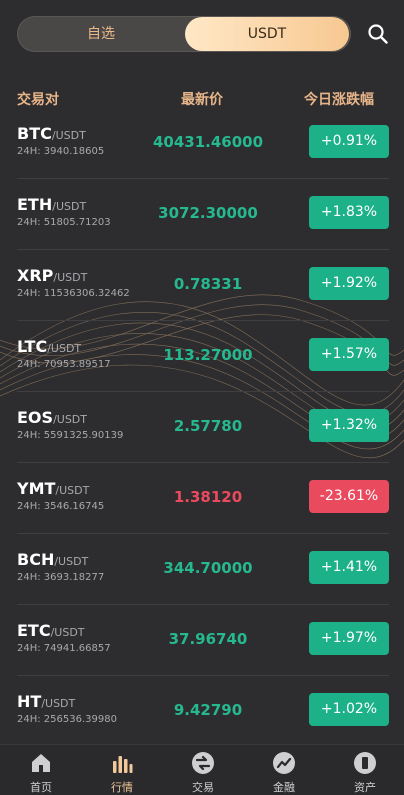  What do you see at coordinates (339, 100) in the screenshot?
I see `column-header-change: 今日涨跌幅` at bounding box center [339, 100].